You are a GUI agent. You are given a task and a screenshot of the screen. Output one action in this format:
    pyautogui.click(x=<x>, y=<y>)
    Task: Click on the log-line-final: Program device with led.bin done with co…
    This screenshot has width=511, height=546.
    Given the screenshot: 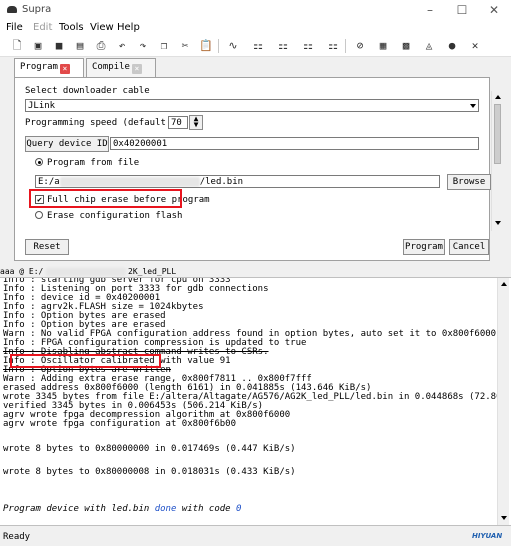 What is the action you would take?
    pyautogui.click(x=122, y=509)
    